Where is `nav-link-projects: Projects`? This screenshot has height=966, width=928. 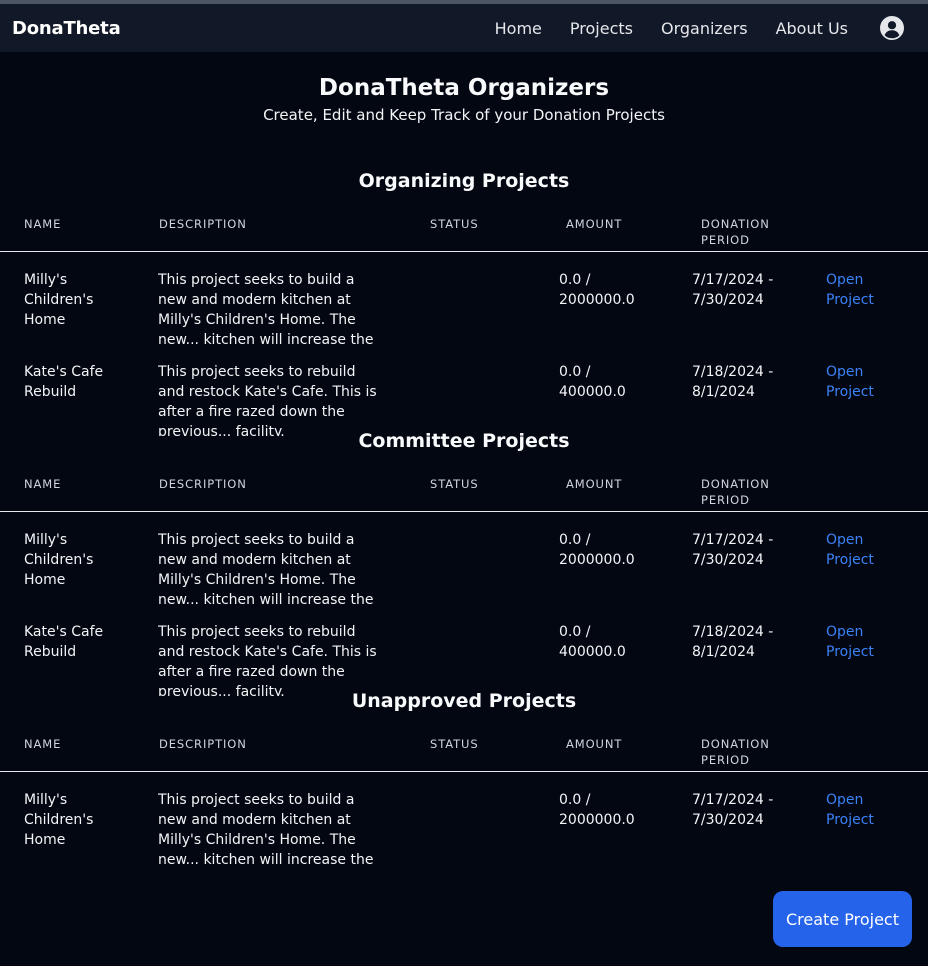 nav-link-projects: Projects is located at coordinates (601, 28).